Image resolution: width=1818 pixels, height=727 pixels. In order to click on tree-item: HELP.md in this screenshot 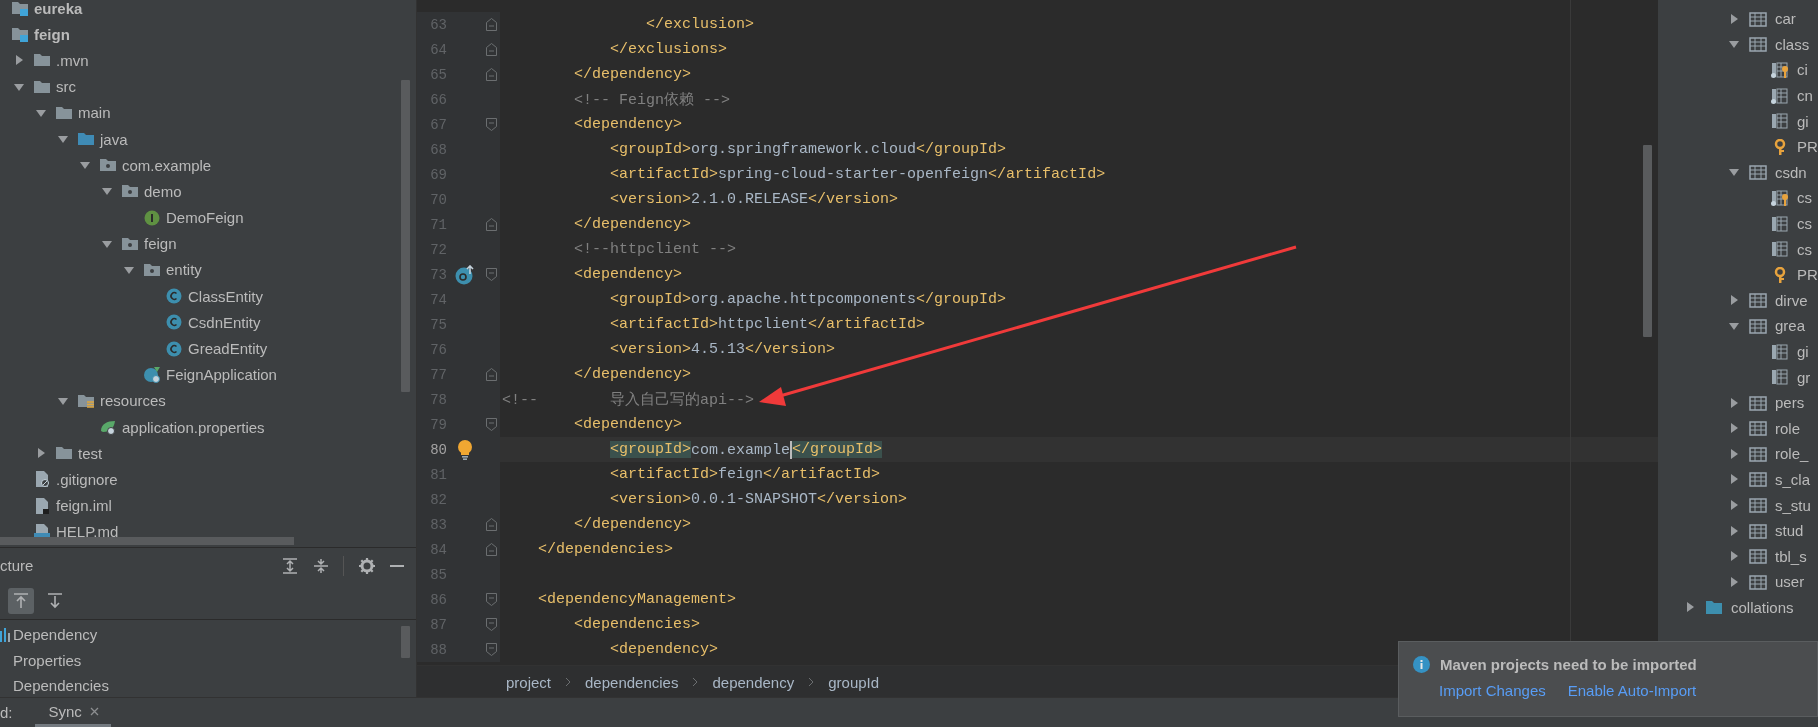, I will do `click(87, 532)`.